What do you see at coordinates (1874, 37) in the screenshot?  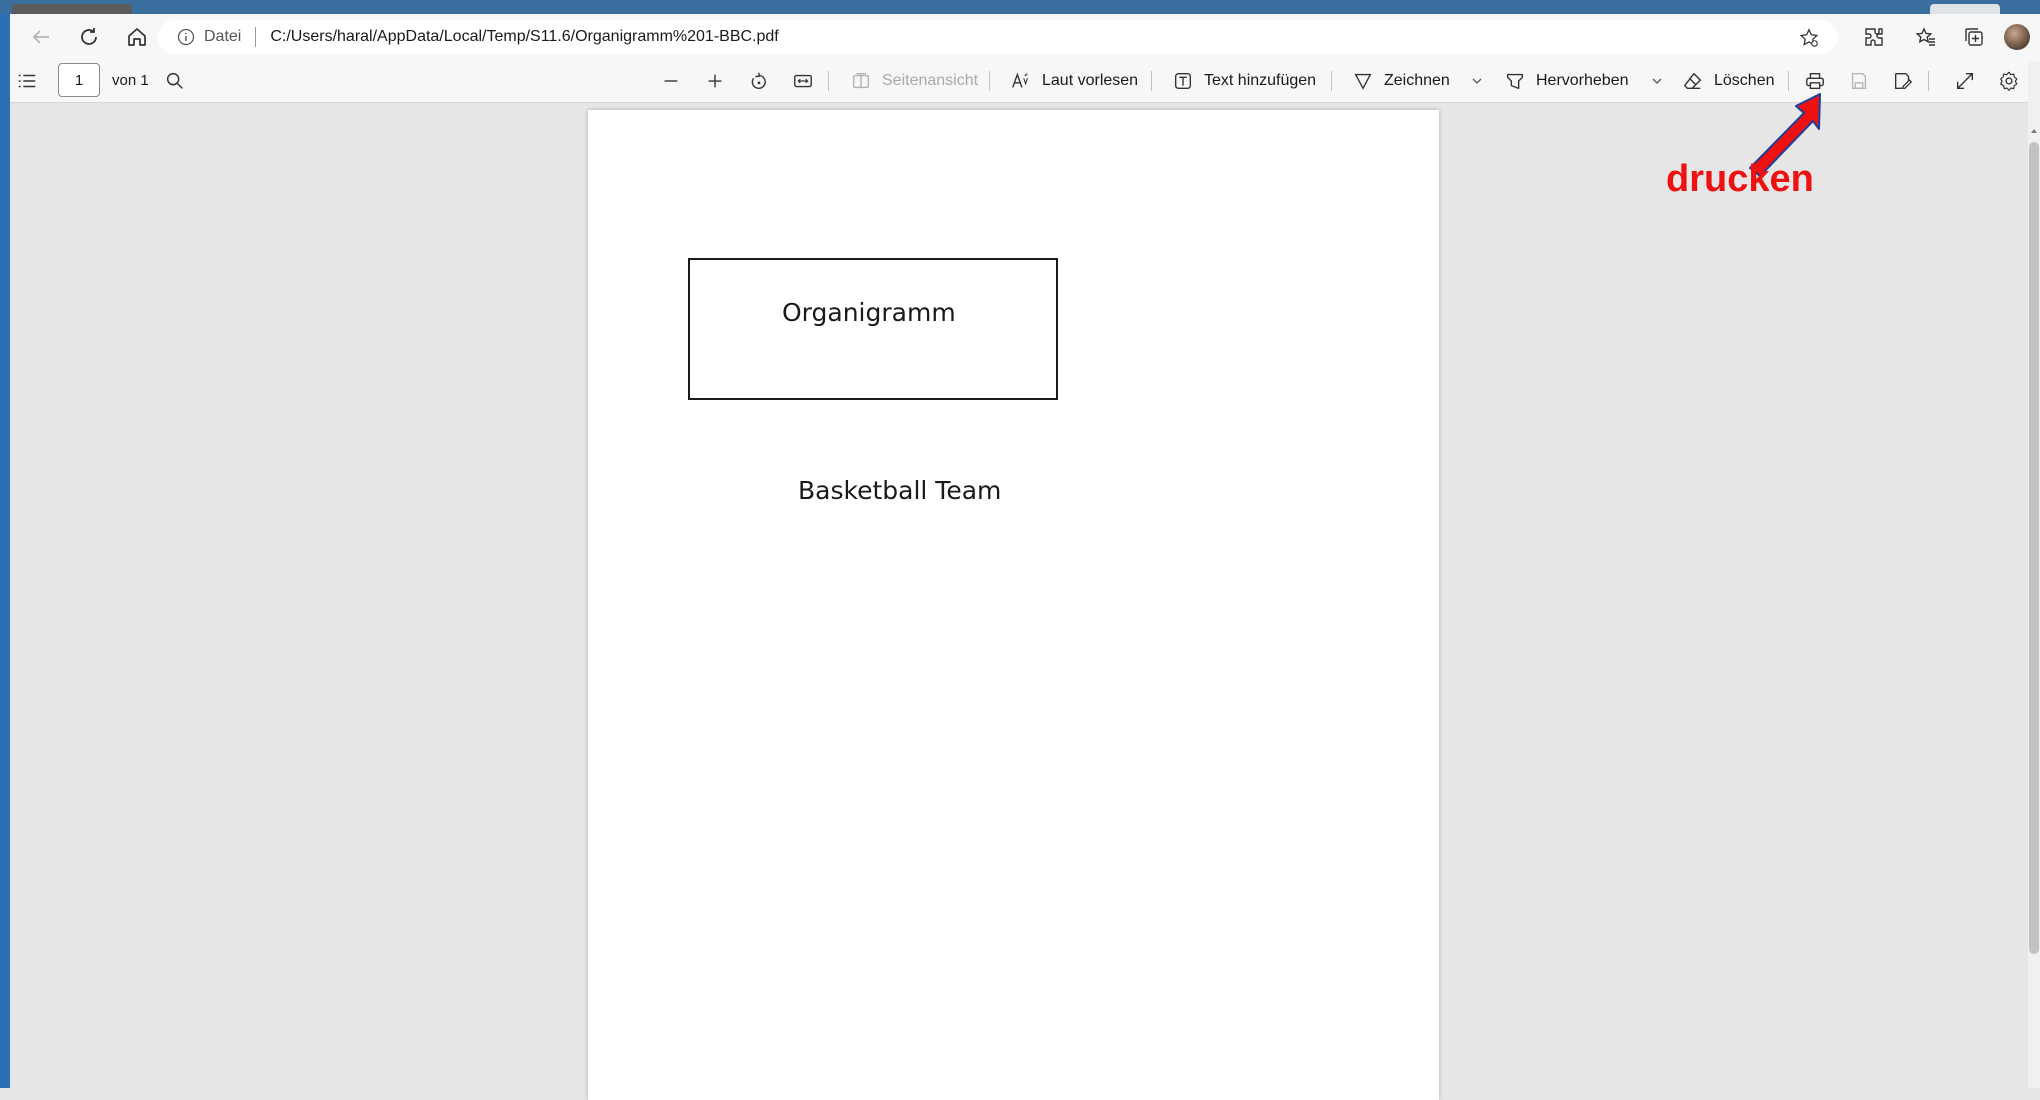 I see `extensions-icon` at bounding box center [1874, 37].